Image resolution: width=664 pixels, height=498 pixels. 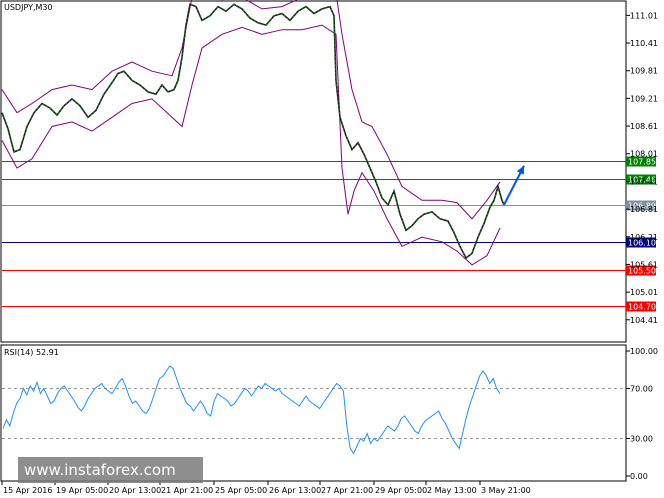 I want to click on time-tick-label: 19 Apr 05:00, so click(x=82, y=490).